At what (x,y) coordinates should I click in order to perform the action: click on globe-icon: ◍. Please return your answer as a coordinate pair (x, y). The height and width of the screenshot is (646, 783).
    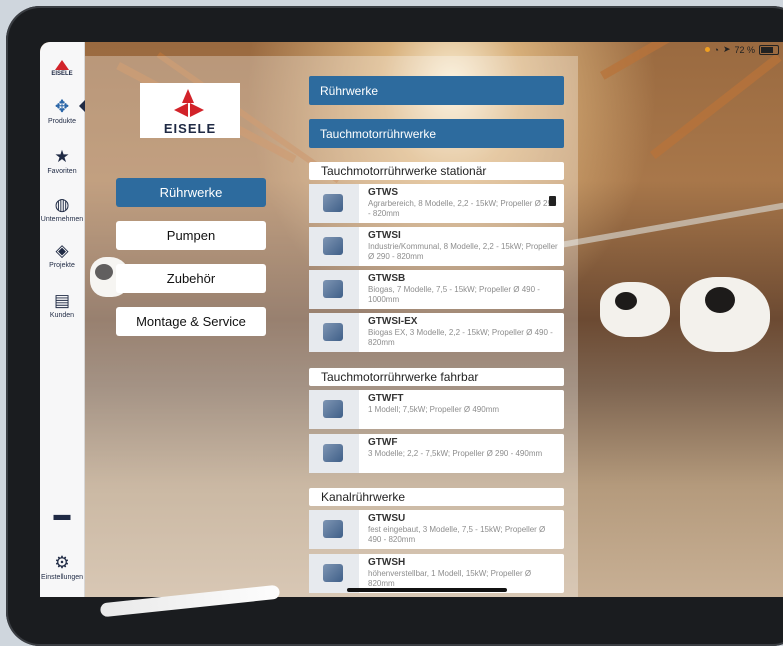
    Looking at the image, I should click on (62, 204).